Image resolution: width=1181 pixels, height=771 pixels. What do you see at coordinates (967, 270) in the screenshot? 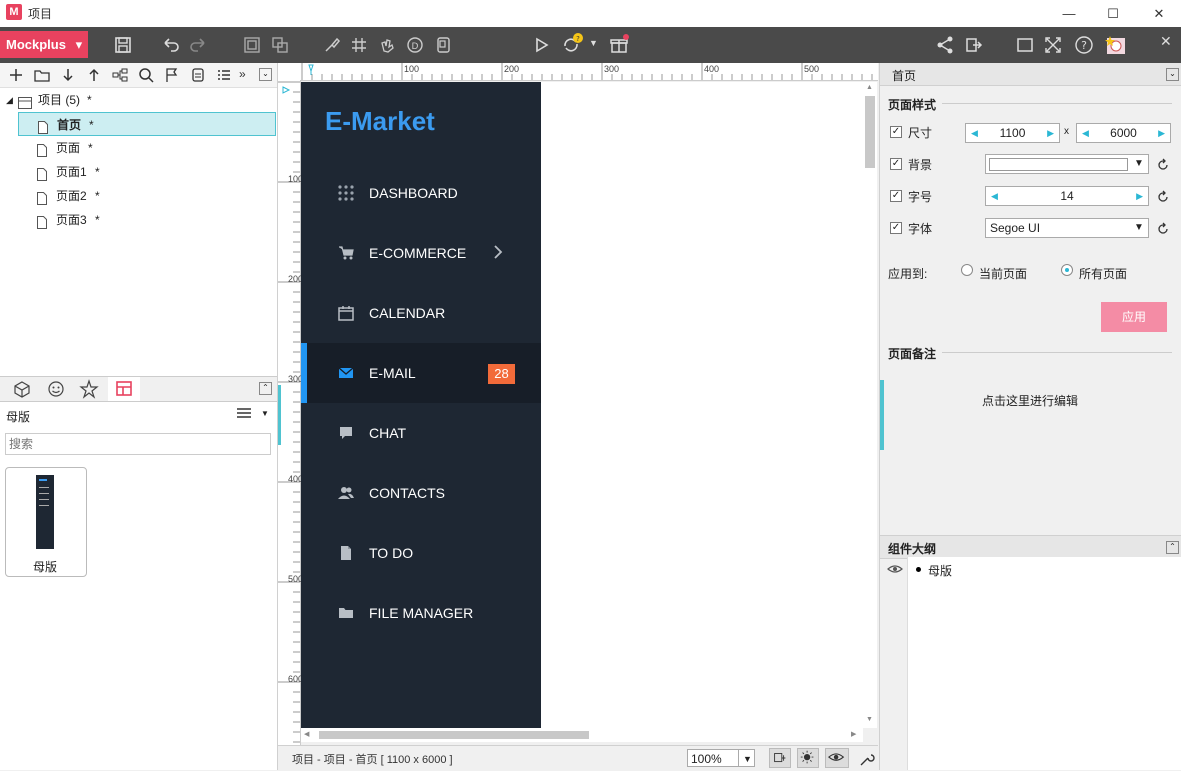
I see `current-page-radio` at bounding box center [967, 270].